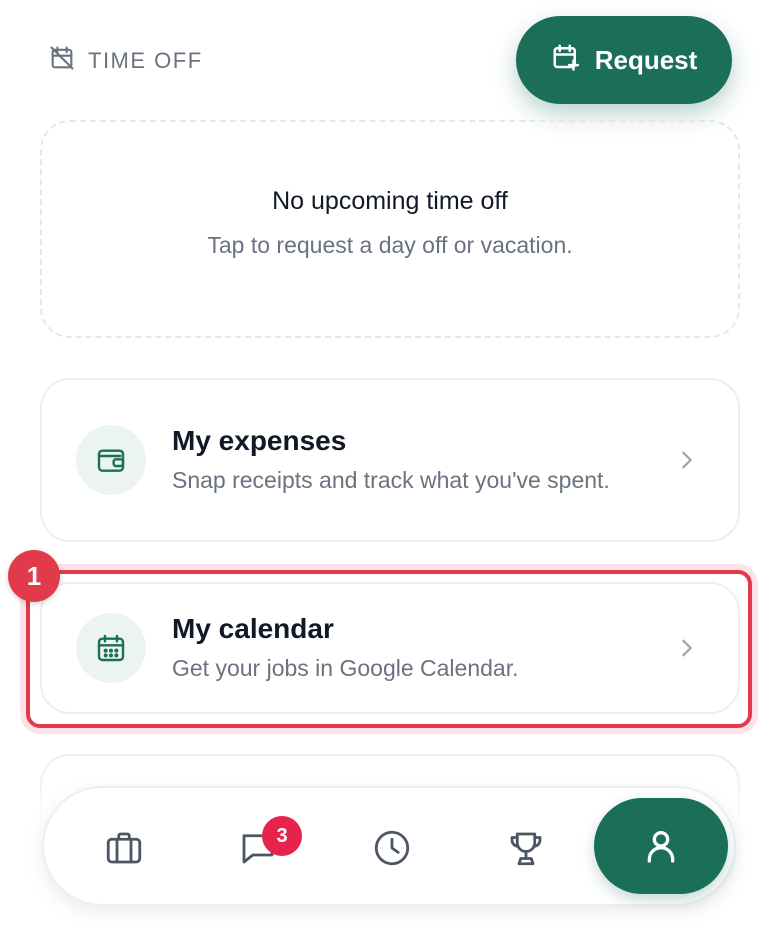 This screenshot has width=780, height=928. I want to click on briefcase-icon, so click(124, 848).